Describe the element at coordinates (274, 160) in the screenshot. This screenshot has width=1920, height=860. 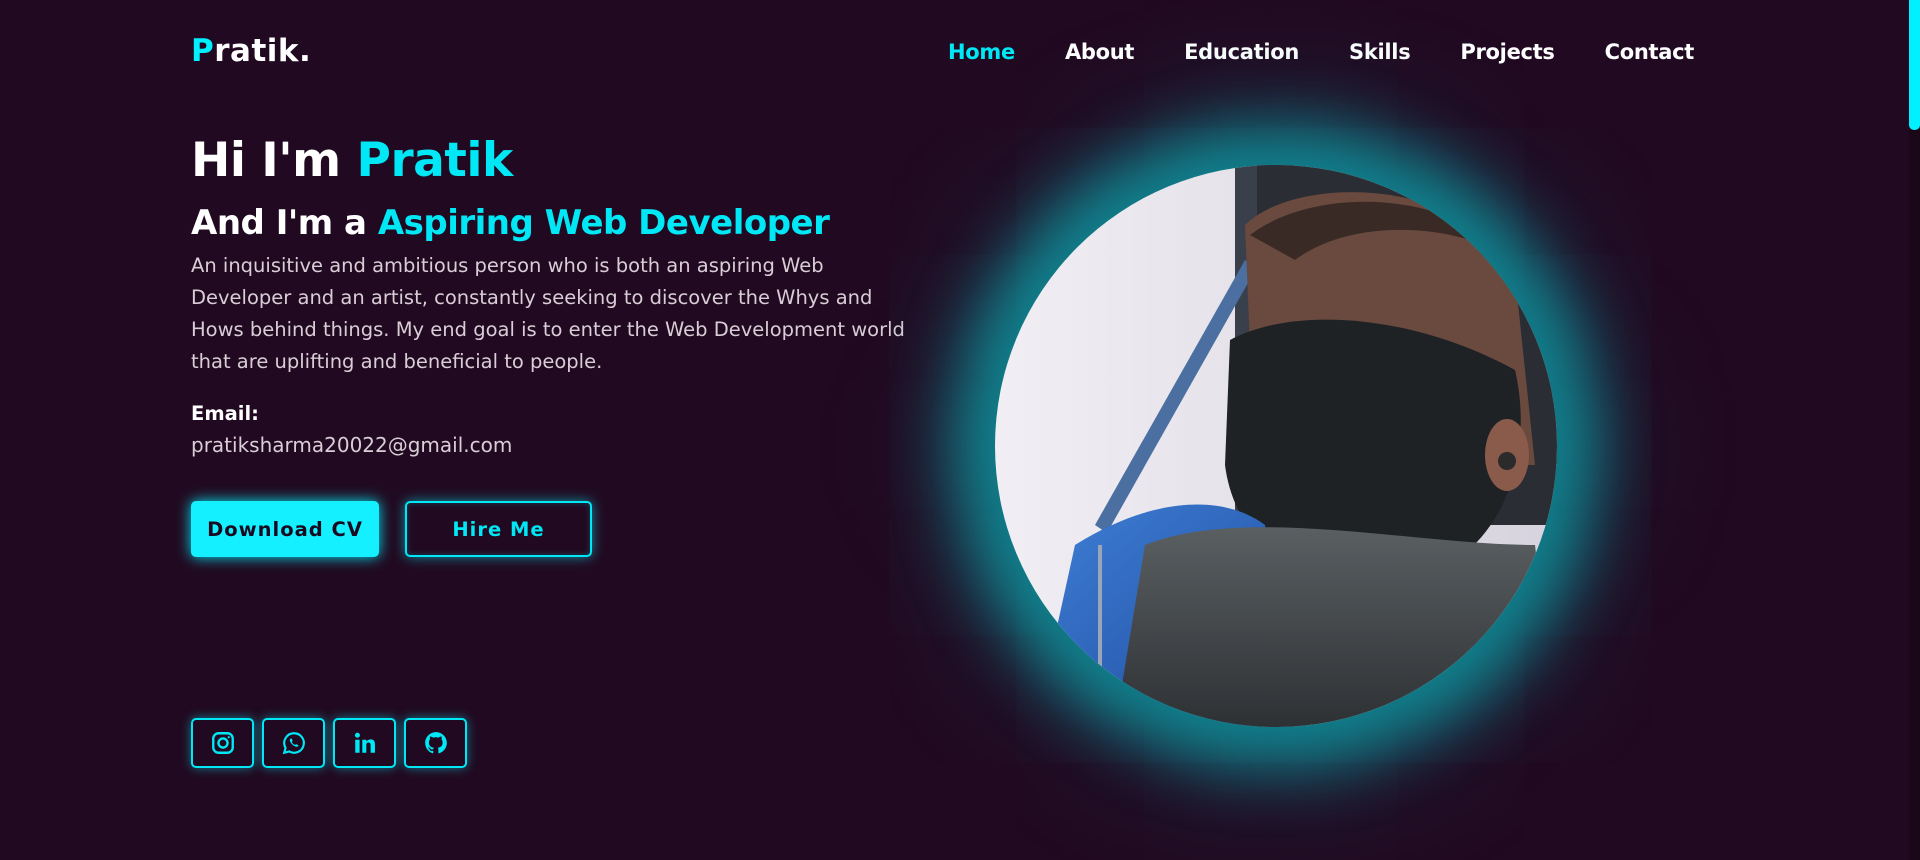
I see `hero-greeting: Hi I'm` at that location.